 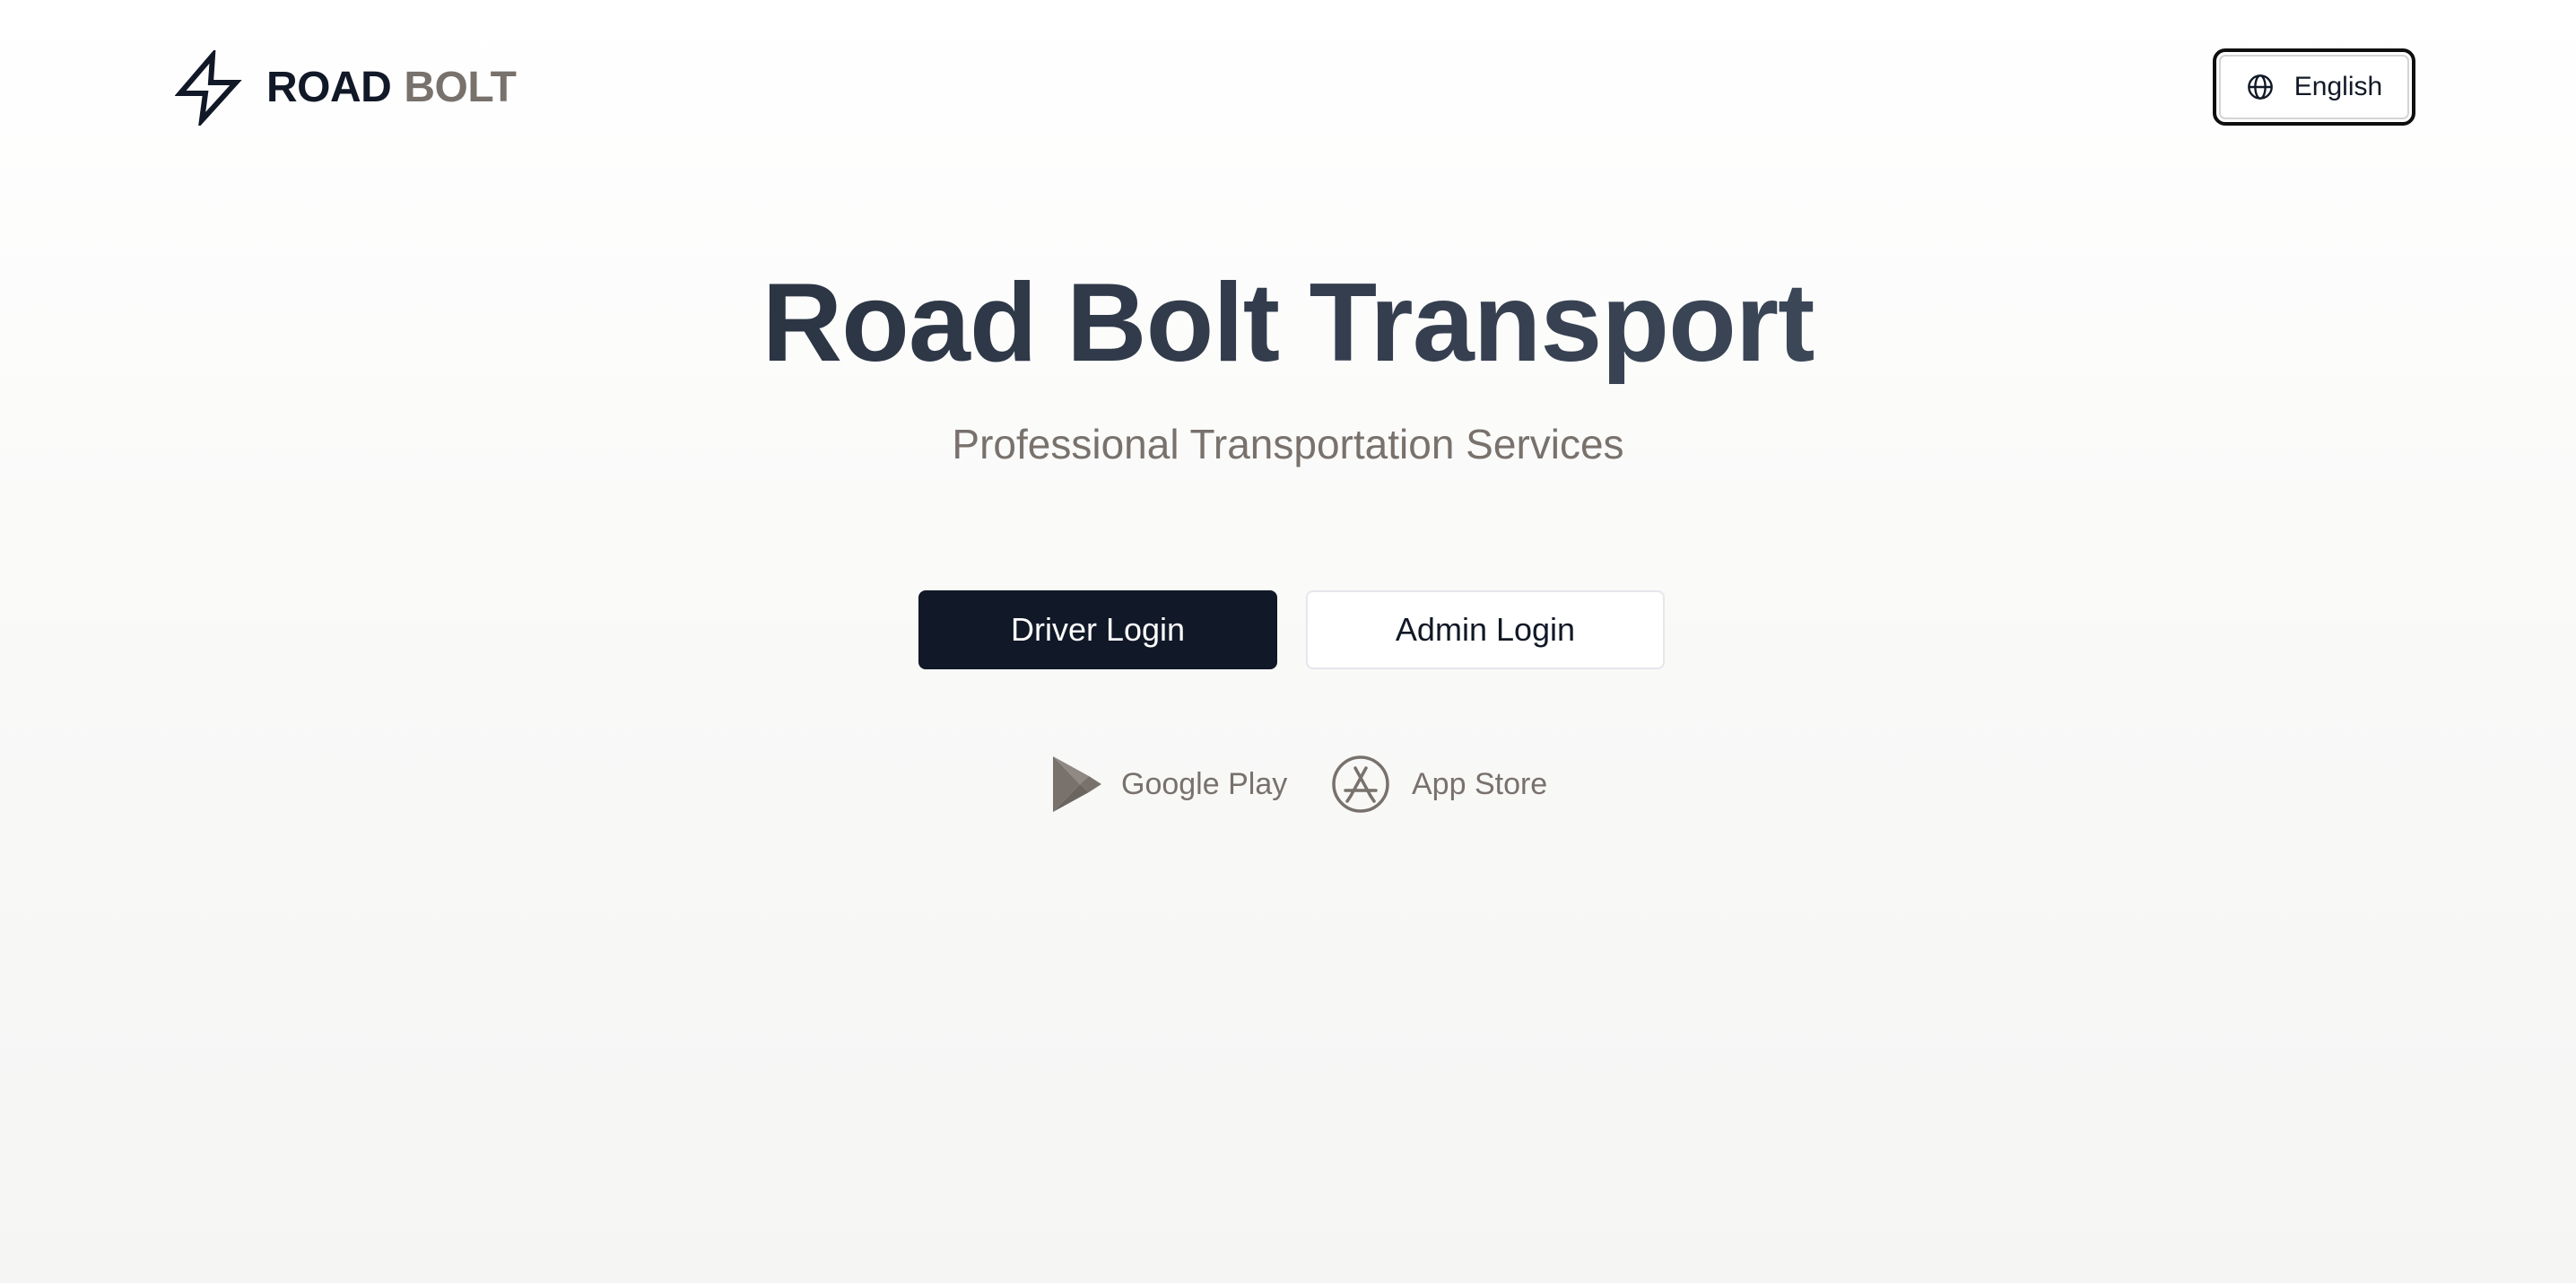 I want to click on brand-name: ROAD BOLT, so click(x=391, y=87).